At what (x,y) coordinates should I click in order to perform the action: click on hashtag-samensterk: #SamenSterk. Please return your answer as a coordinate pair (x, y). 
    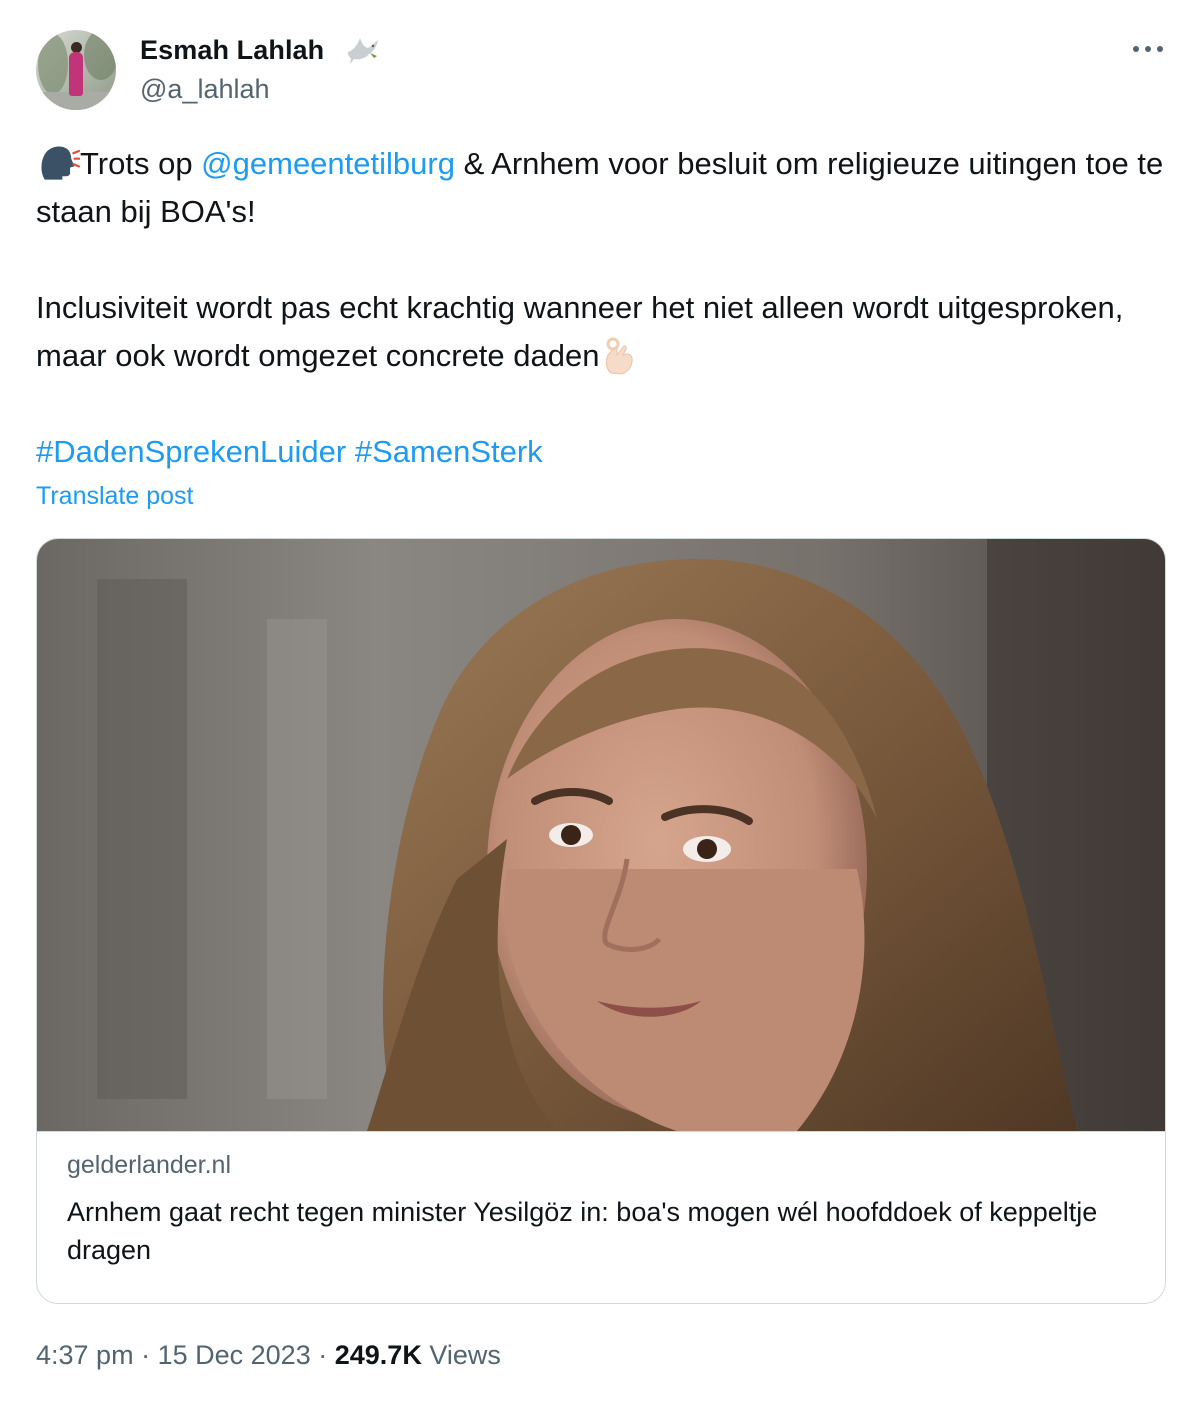
    Looking at the image, I should click on (449, 451).